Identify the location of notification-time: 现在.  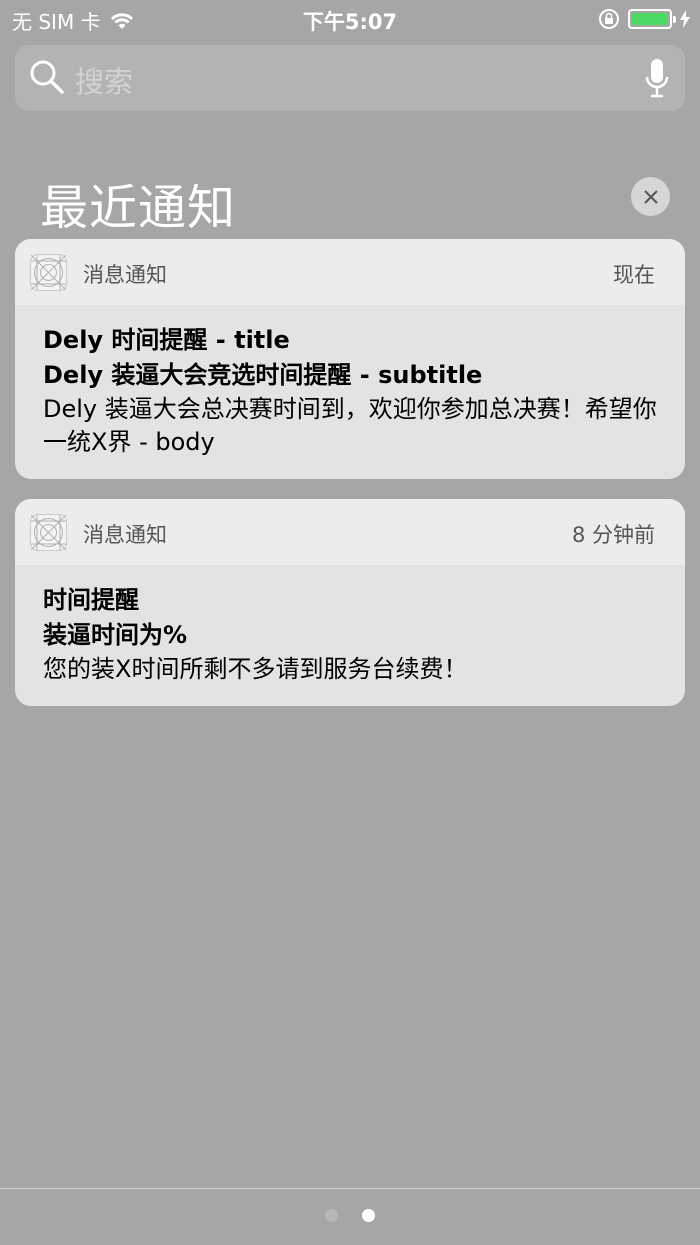
(634, 275).